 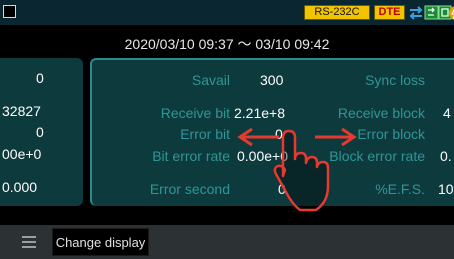 What do you see at coordinates (227, 242) in the screenshot?
I see `footer-bar: Change display` at bounding box center [227, 242].